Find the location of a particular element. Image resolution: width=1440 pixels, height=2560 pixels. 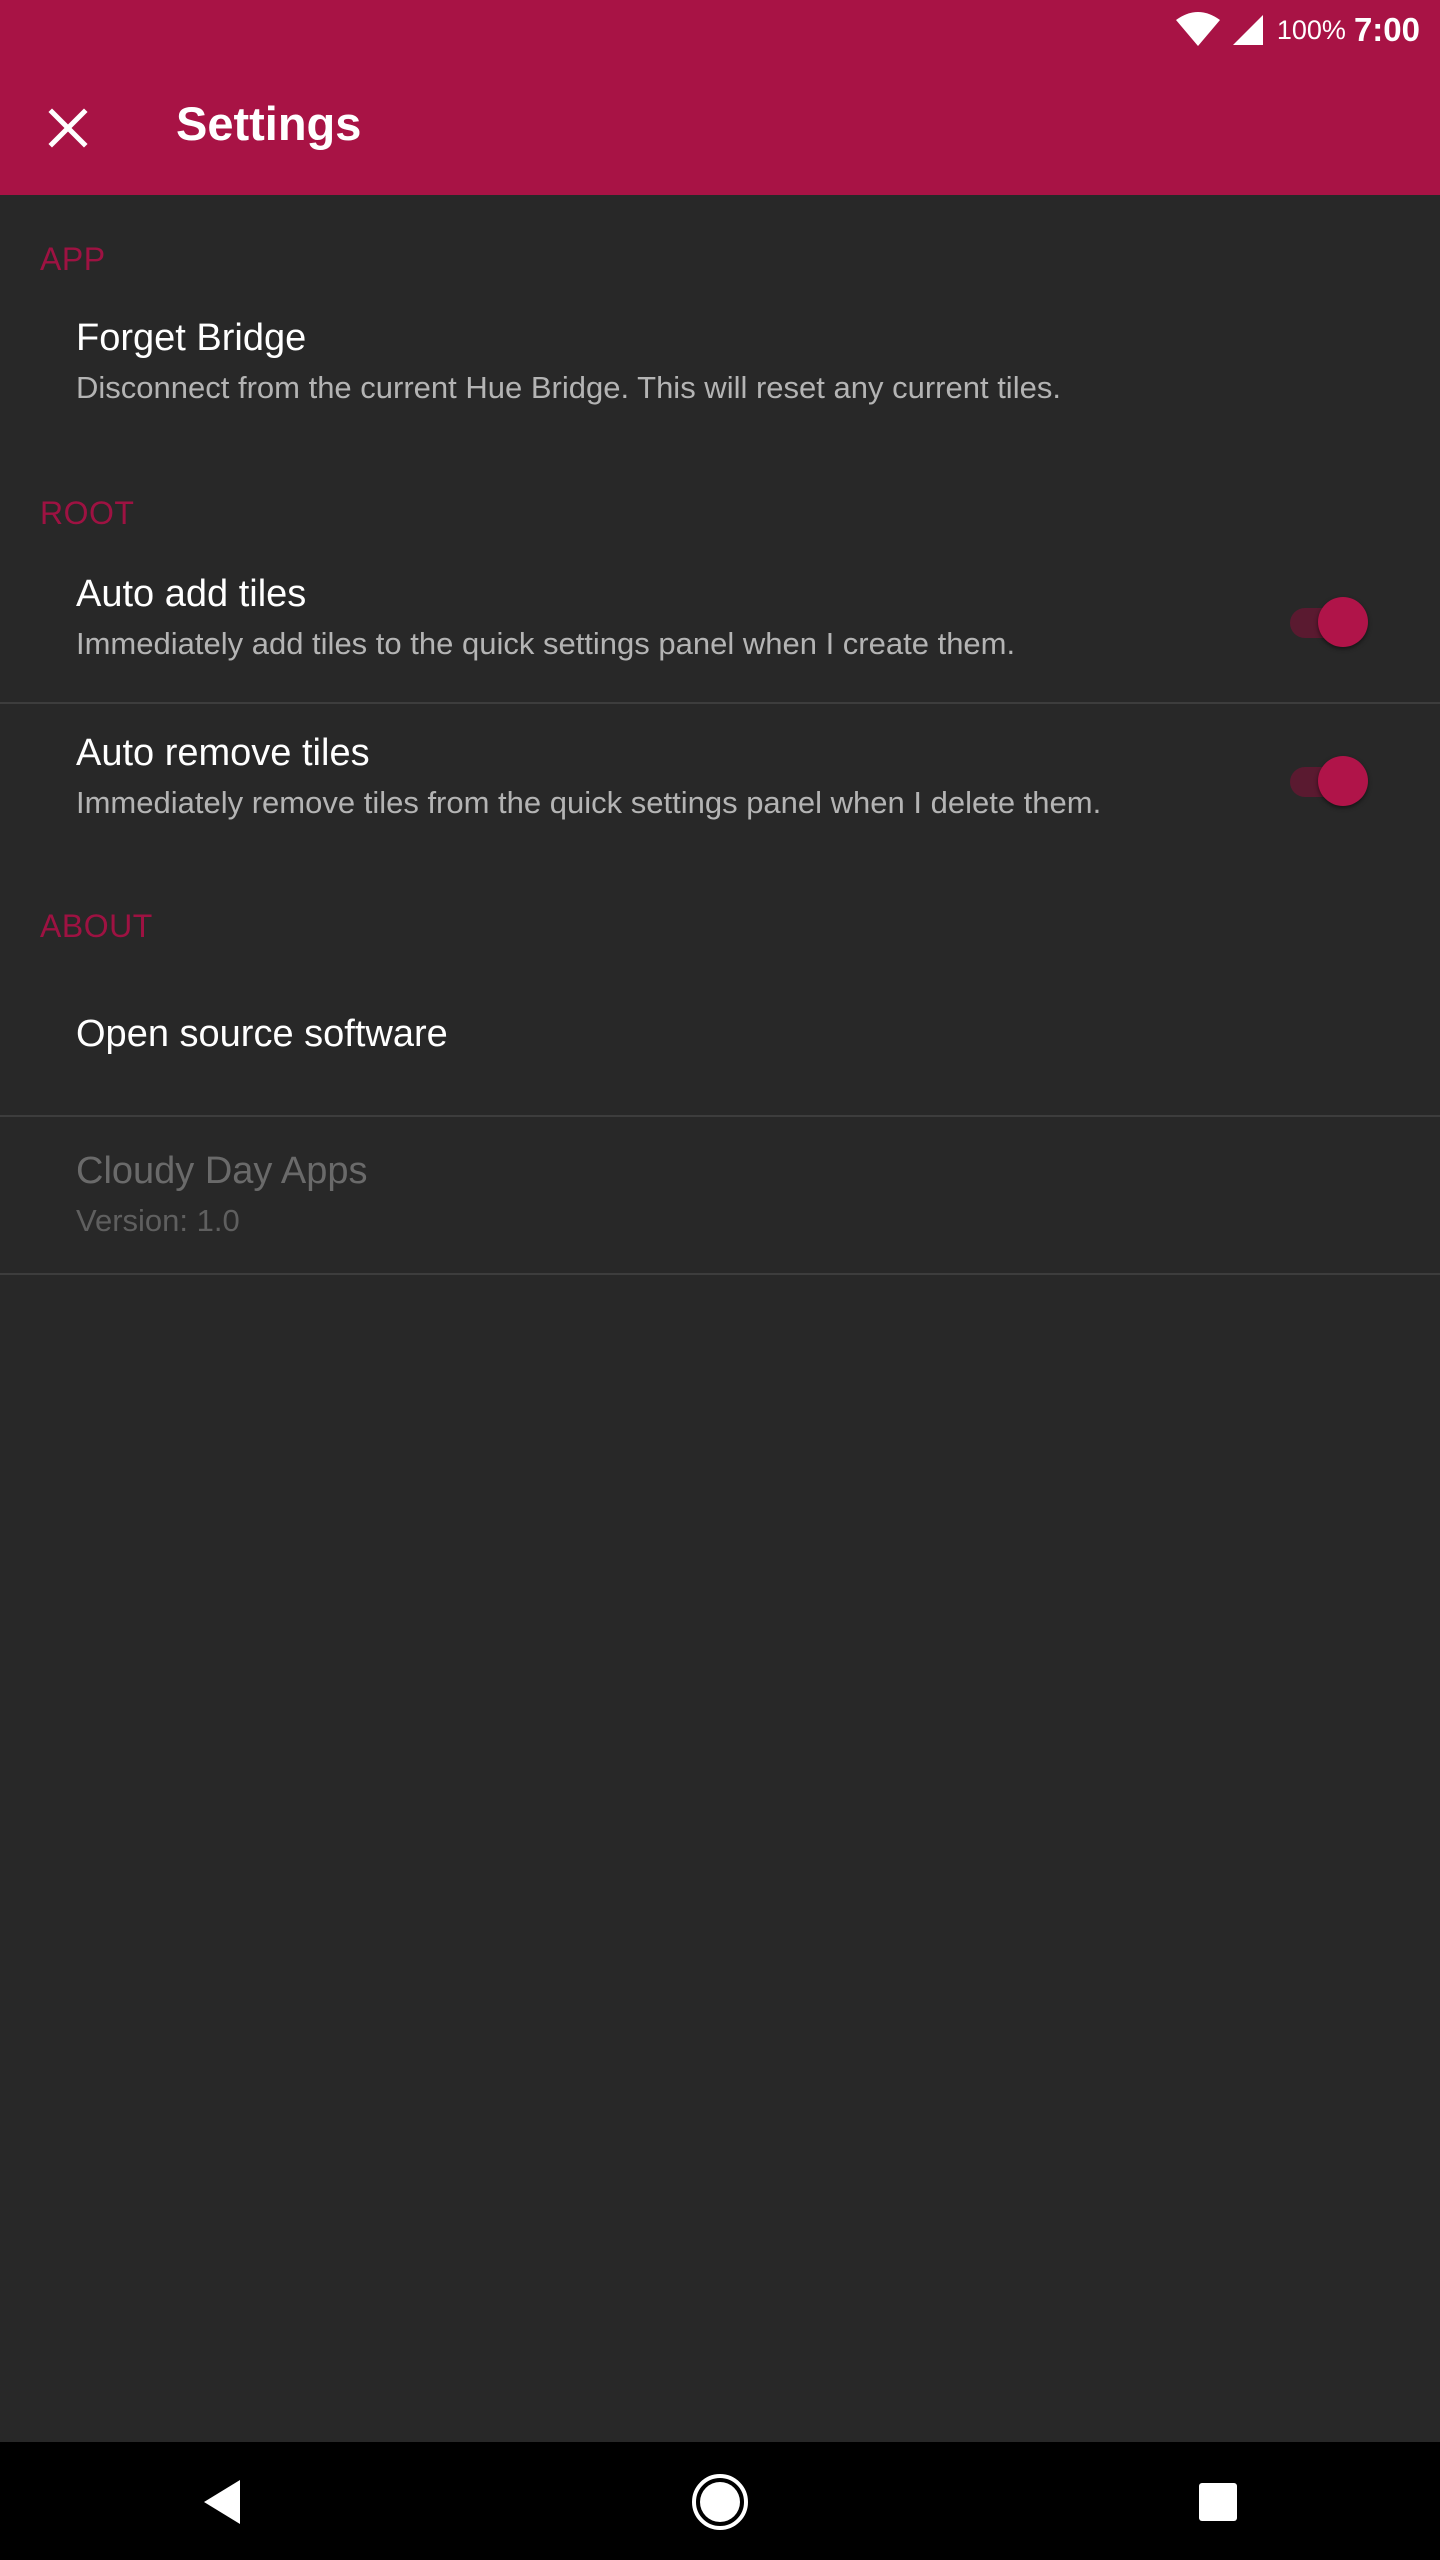

pref-summary: Version: 1.0 is located at coordinates (158, 1220).